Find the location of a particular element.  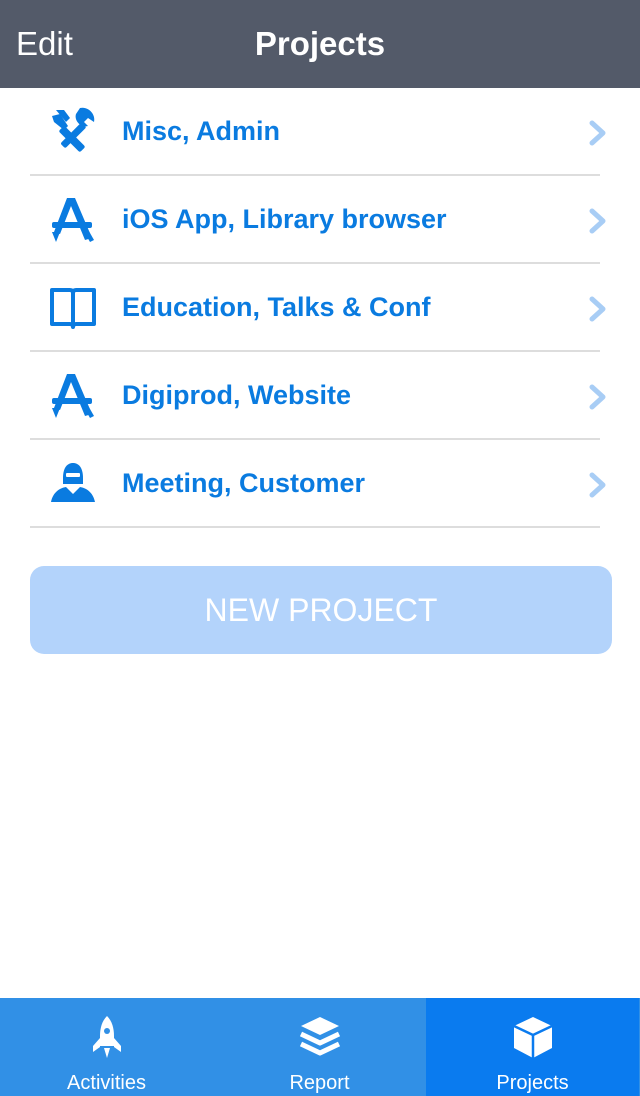

tab-activities: Activities is located at coordinates (106, 1047).